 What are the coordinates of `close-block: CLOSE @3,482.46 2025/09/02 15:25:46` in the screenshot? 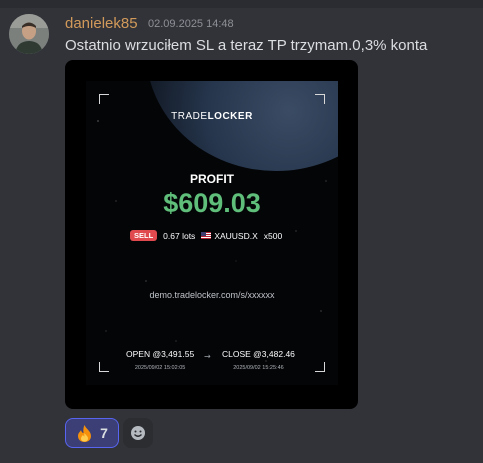 It's located at (258, 360).